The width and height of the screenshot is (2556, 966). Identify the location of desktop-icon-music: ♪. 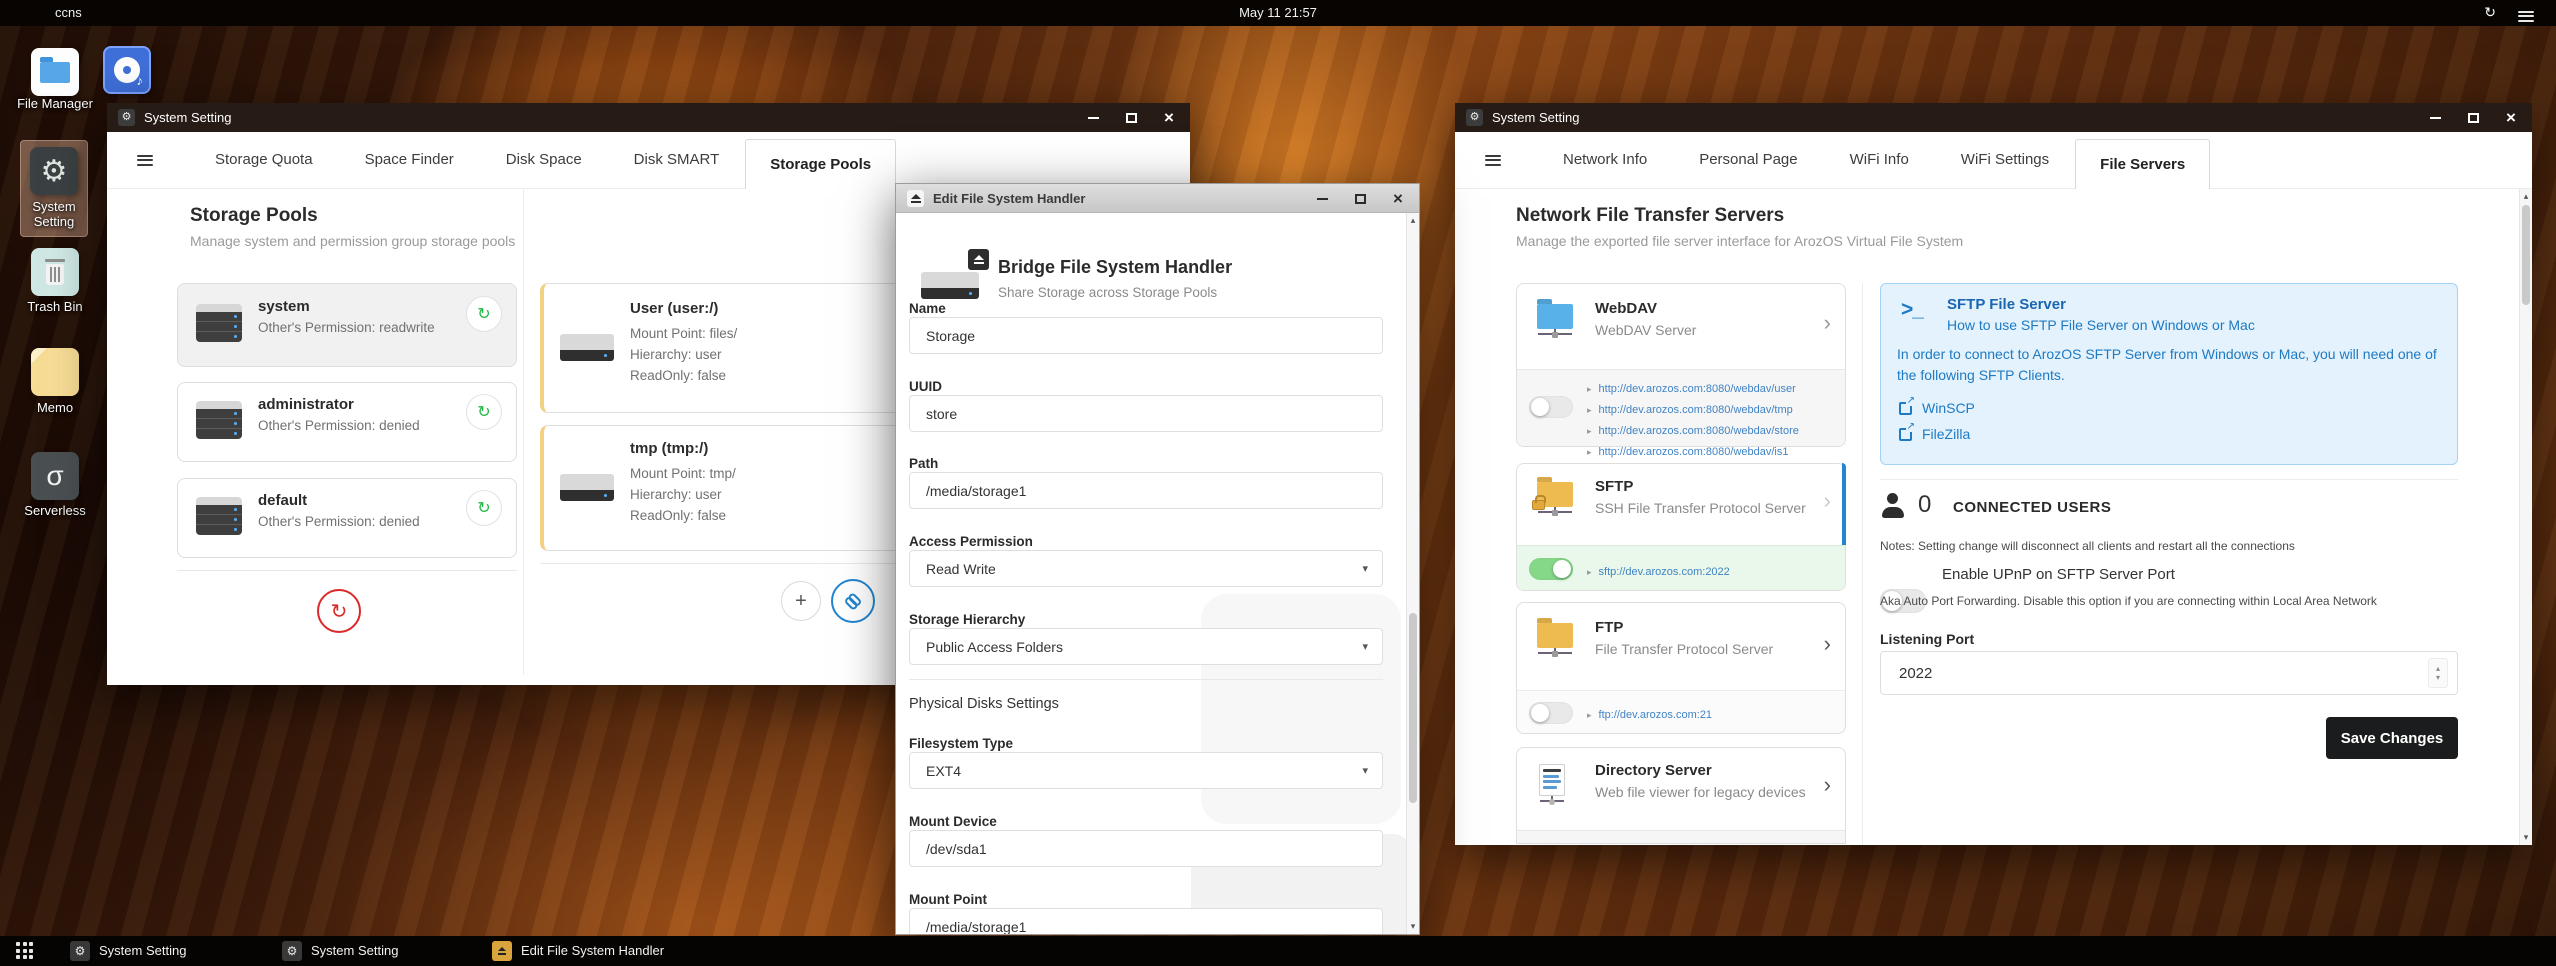
(127, 70).